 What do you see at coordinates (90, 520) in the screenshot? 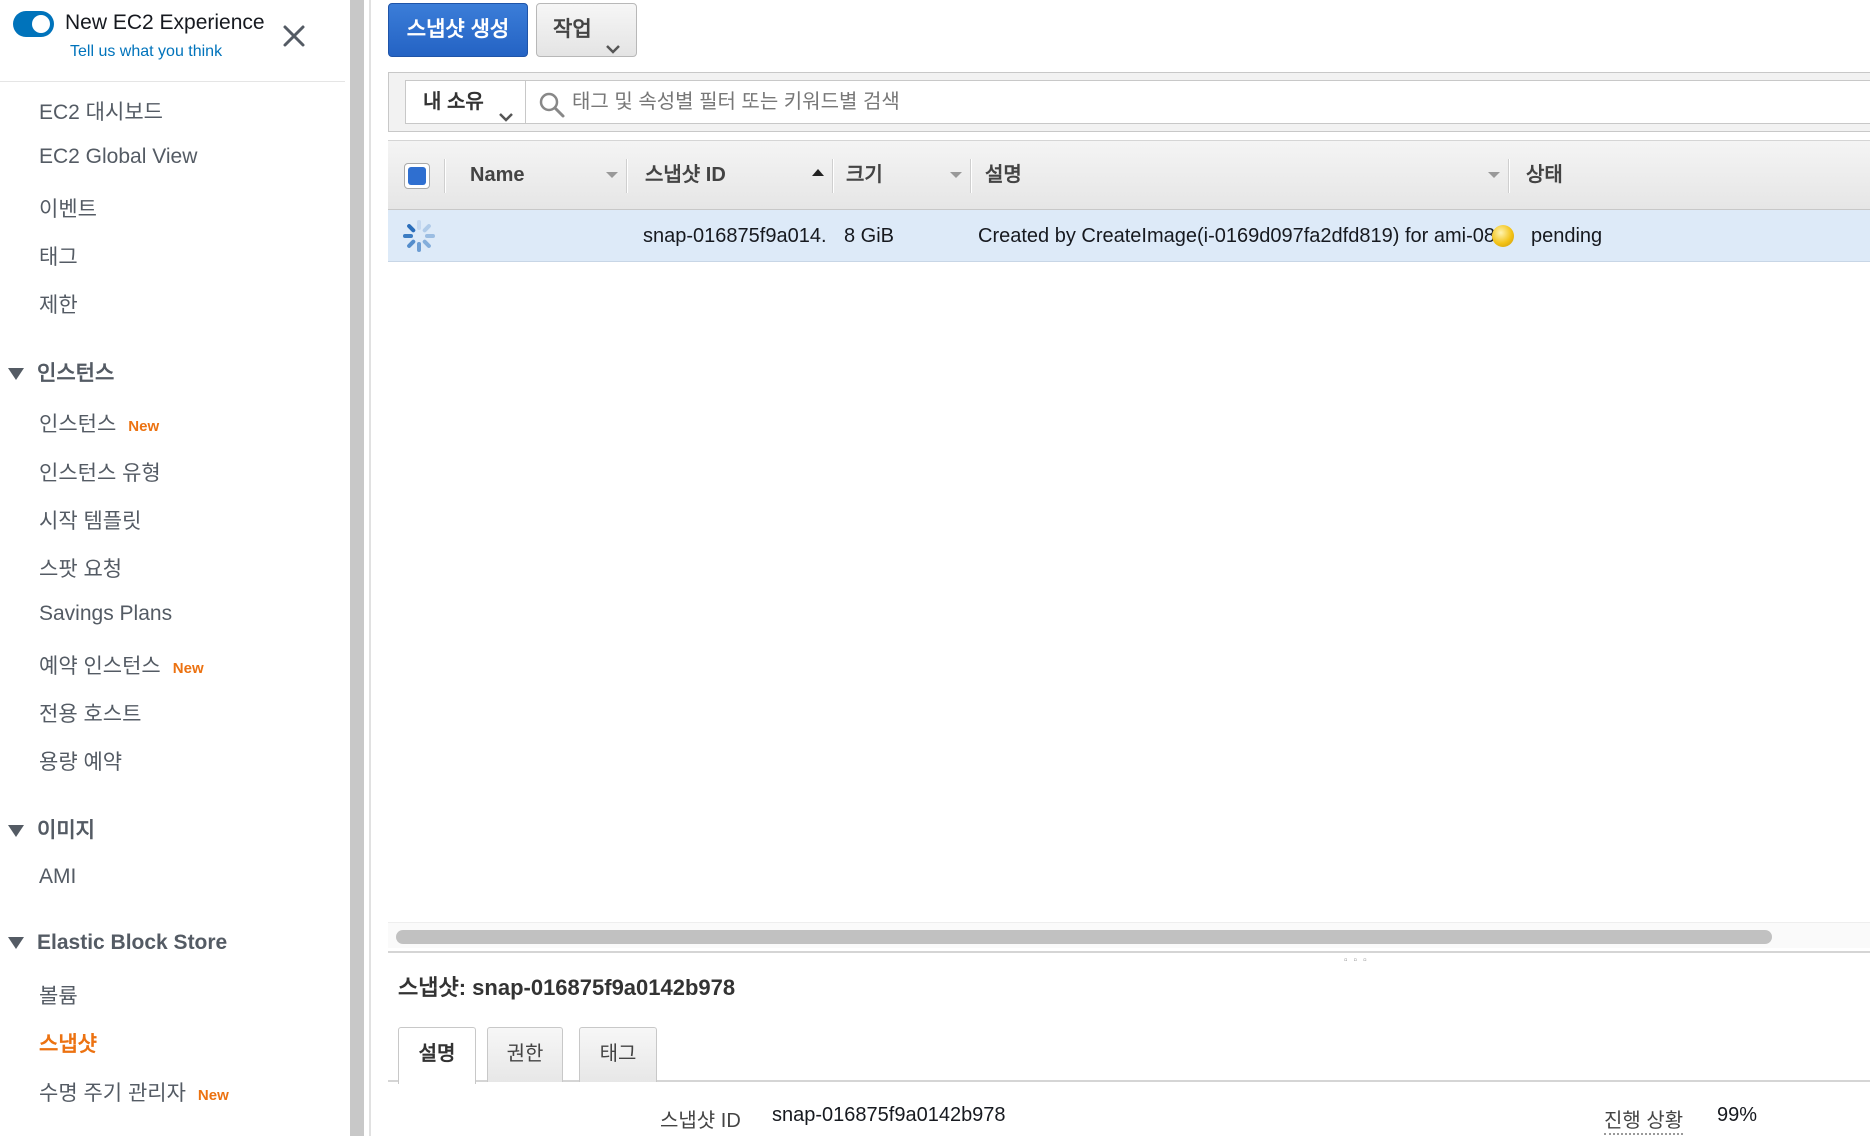
I see `sidebar-item-launch-templates: 시작 템플릿` at bounding box center [90, 520].